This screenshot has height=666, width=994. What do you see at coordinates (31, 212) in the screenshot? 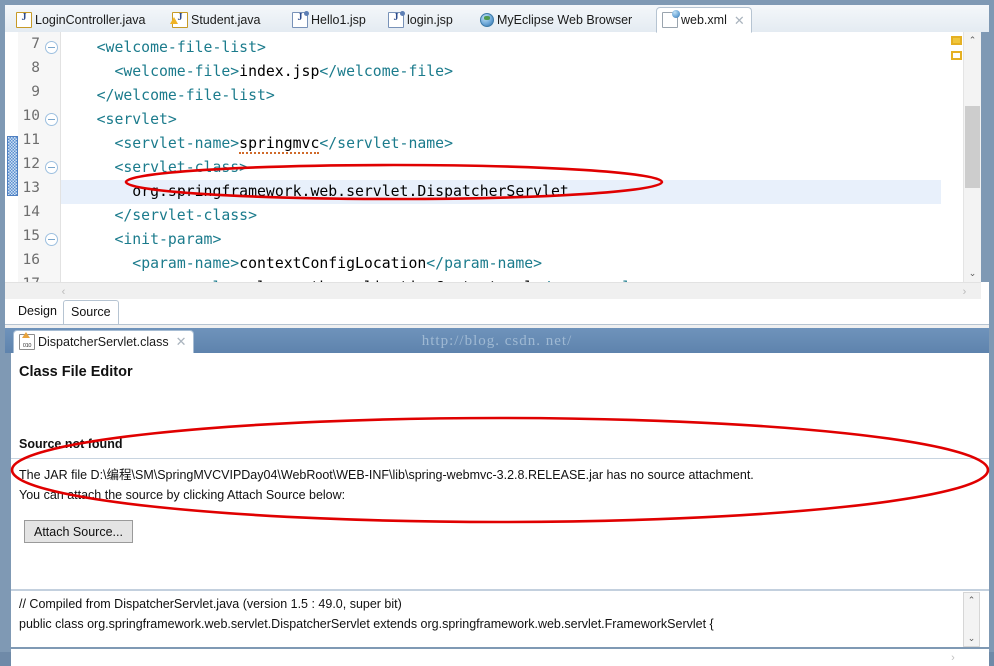
I see `line-number: 14` at bounding box center [31, 212].